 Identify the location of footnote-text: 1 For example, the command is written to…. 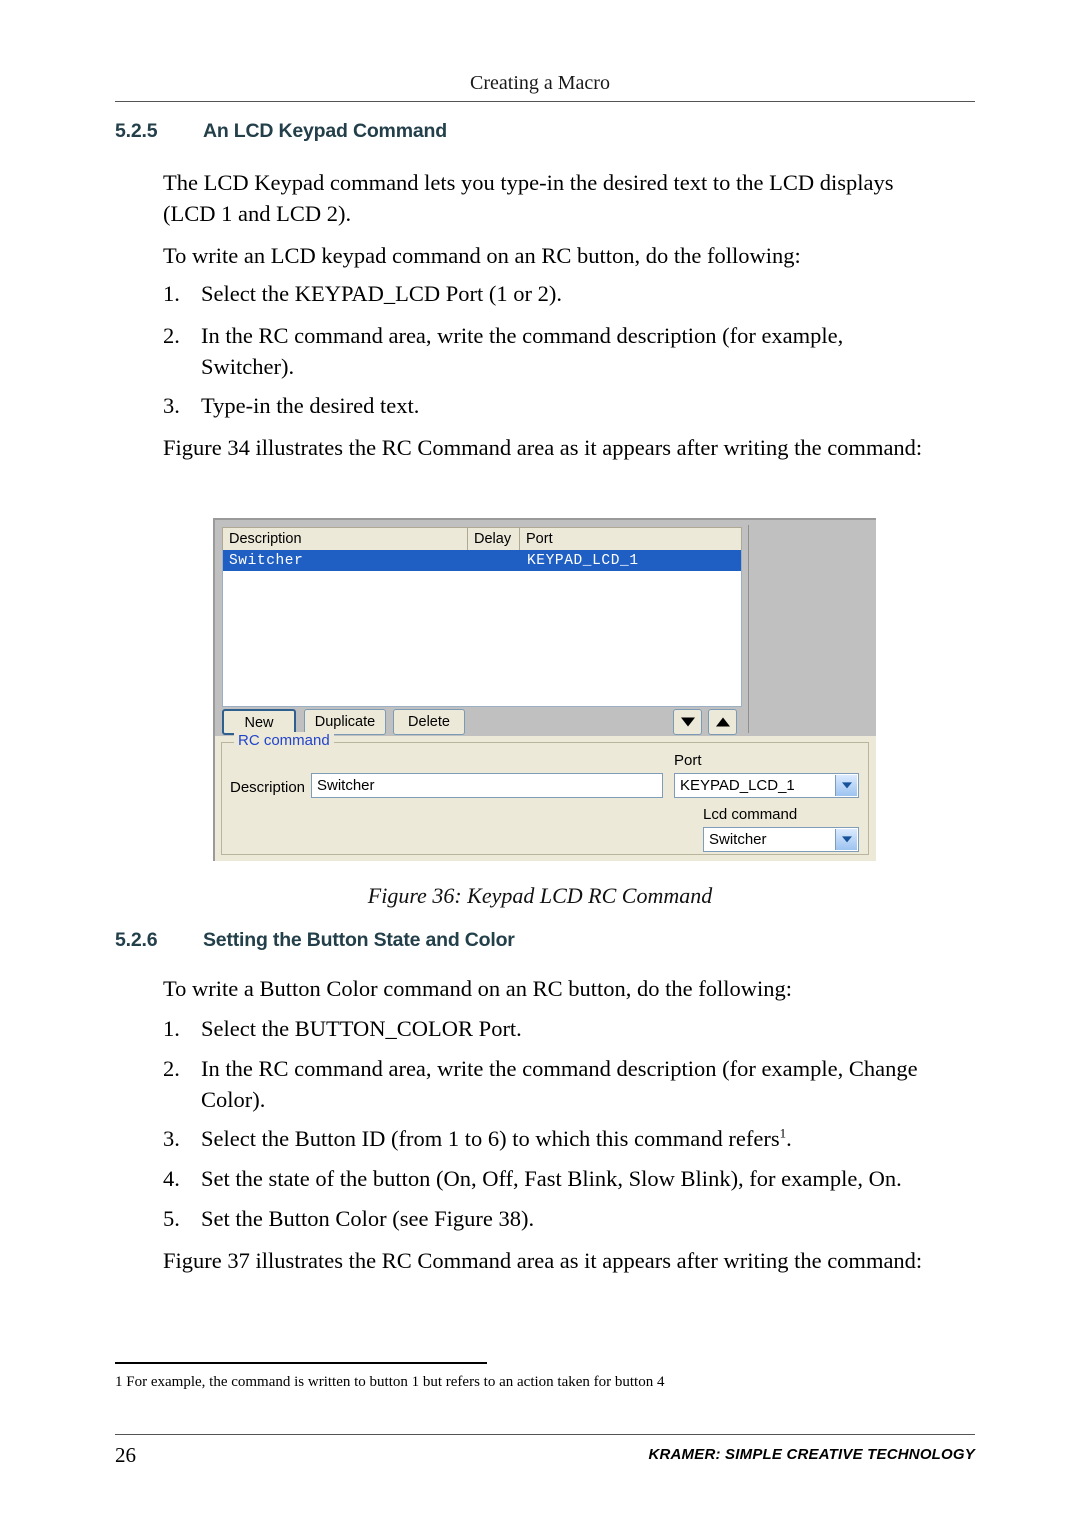
(390, 1382).